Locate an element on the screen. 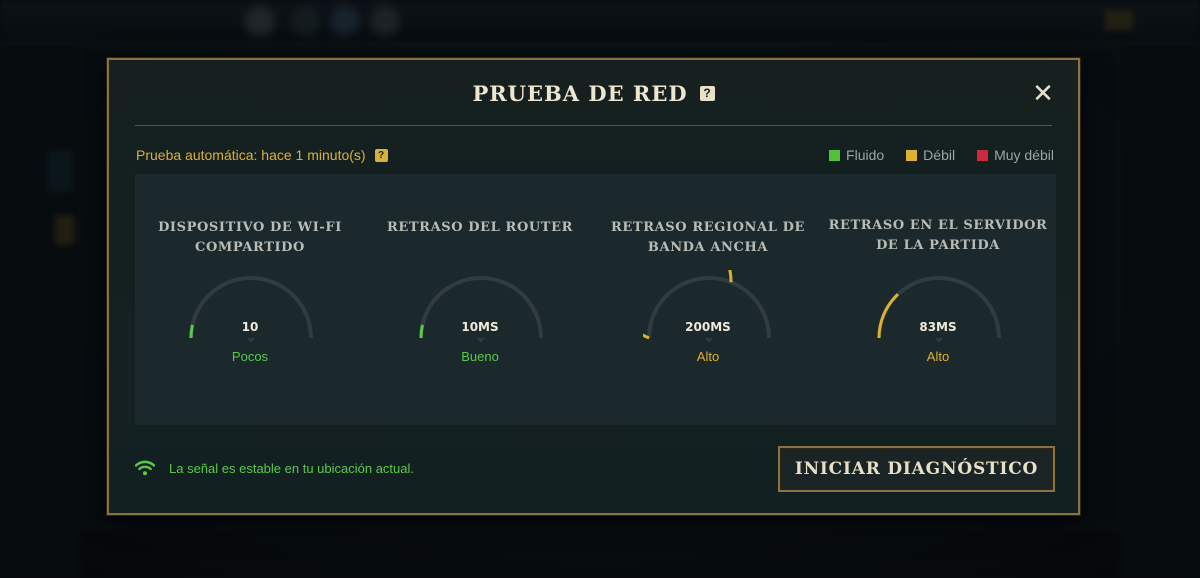 The image size is (1200, 578). metric-value: 10 is located at coordinates (250, 327).